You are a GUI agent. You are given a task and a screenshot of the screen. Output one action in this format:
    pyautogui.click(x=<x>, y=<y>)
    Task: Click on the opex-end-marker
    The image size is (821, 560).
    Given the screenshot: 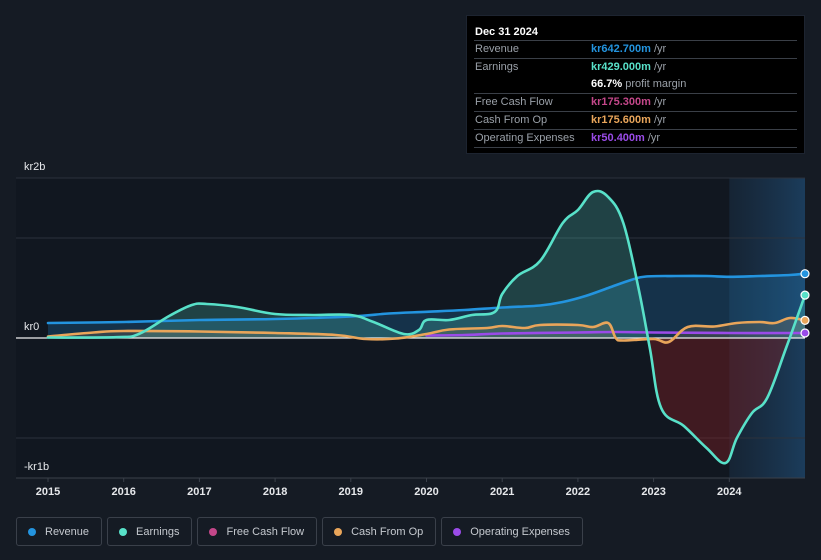 What is the action you would take?
    pyautogui.click(x=805, y=333)
    